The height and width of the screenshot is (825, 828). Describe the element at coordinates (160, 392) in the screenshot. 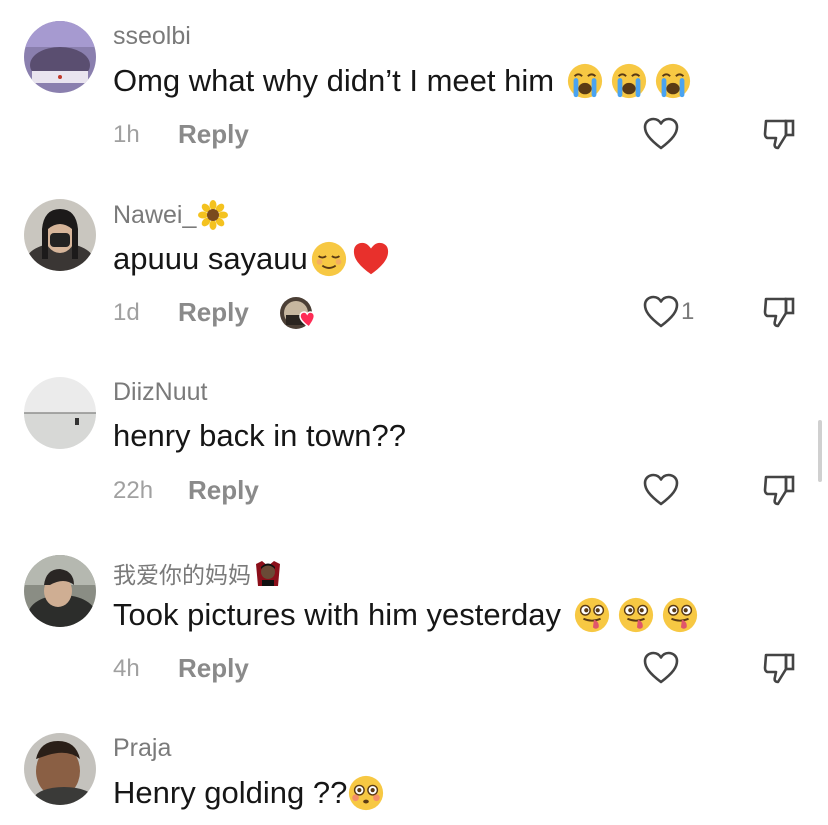

I see `username: DiizNuut` at that location.